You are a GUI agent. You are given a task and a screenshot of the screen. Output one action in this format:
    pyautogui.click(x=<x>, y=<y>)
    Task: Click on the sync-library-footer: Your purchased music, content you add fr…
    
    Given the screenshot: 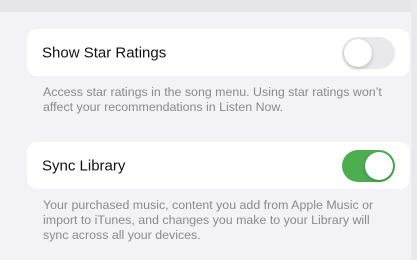 What is the action you would take?
    pyautogui.click(x=208, y=220)
    